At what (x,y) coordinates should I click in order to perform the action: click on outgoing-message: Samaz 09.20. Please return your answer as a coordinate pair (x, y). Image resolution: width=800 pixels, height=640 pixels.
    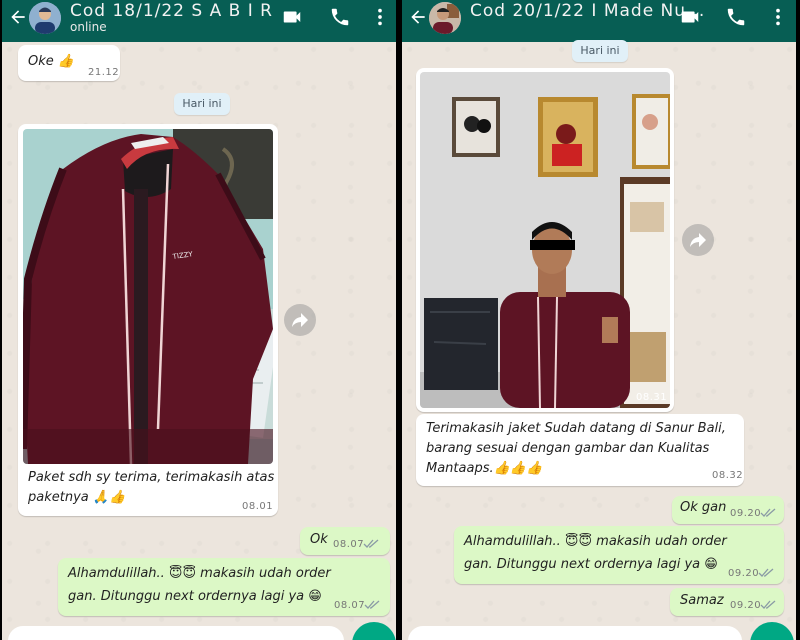
    Looking at the image, I should click on (727, 602).